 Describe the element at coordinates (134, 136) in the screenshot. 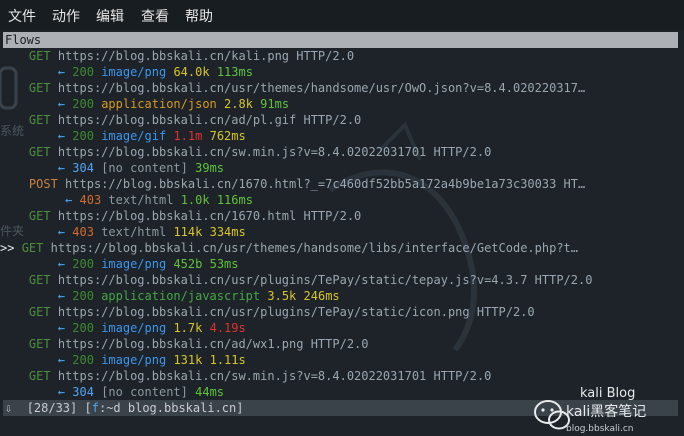

I see `flow-content-type: image/gif` at that location.